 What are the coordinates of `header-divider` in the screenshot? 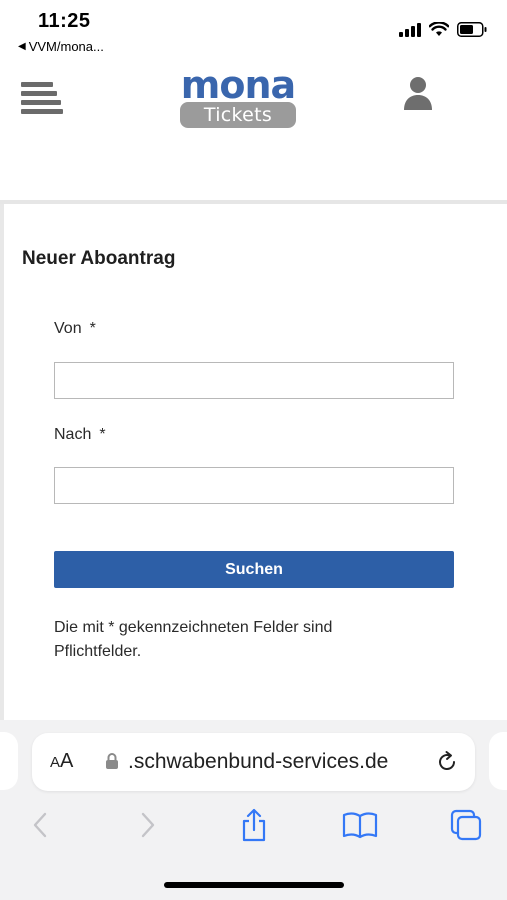 It's located at (253, 202).